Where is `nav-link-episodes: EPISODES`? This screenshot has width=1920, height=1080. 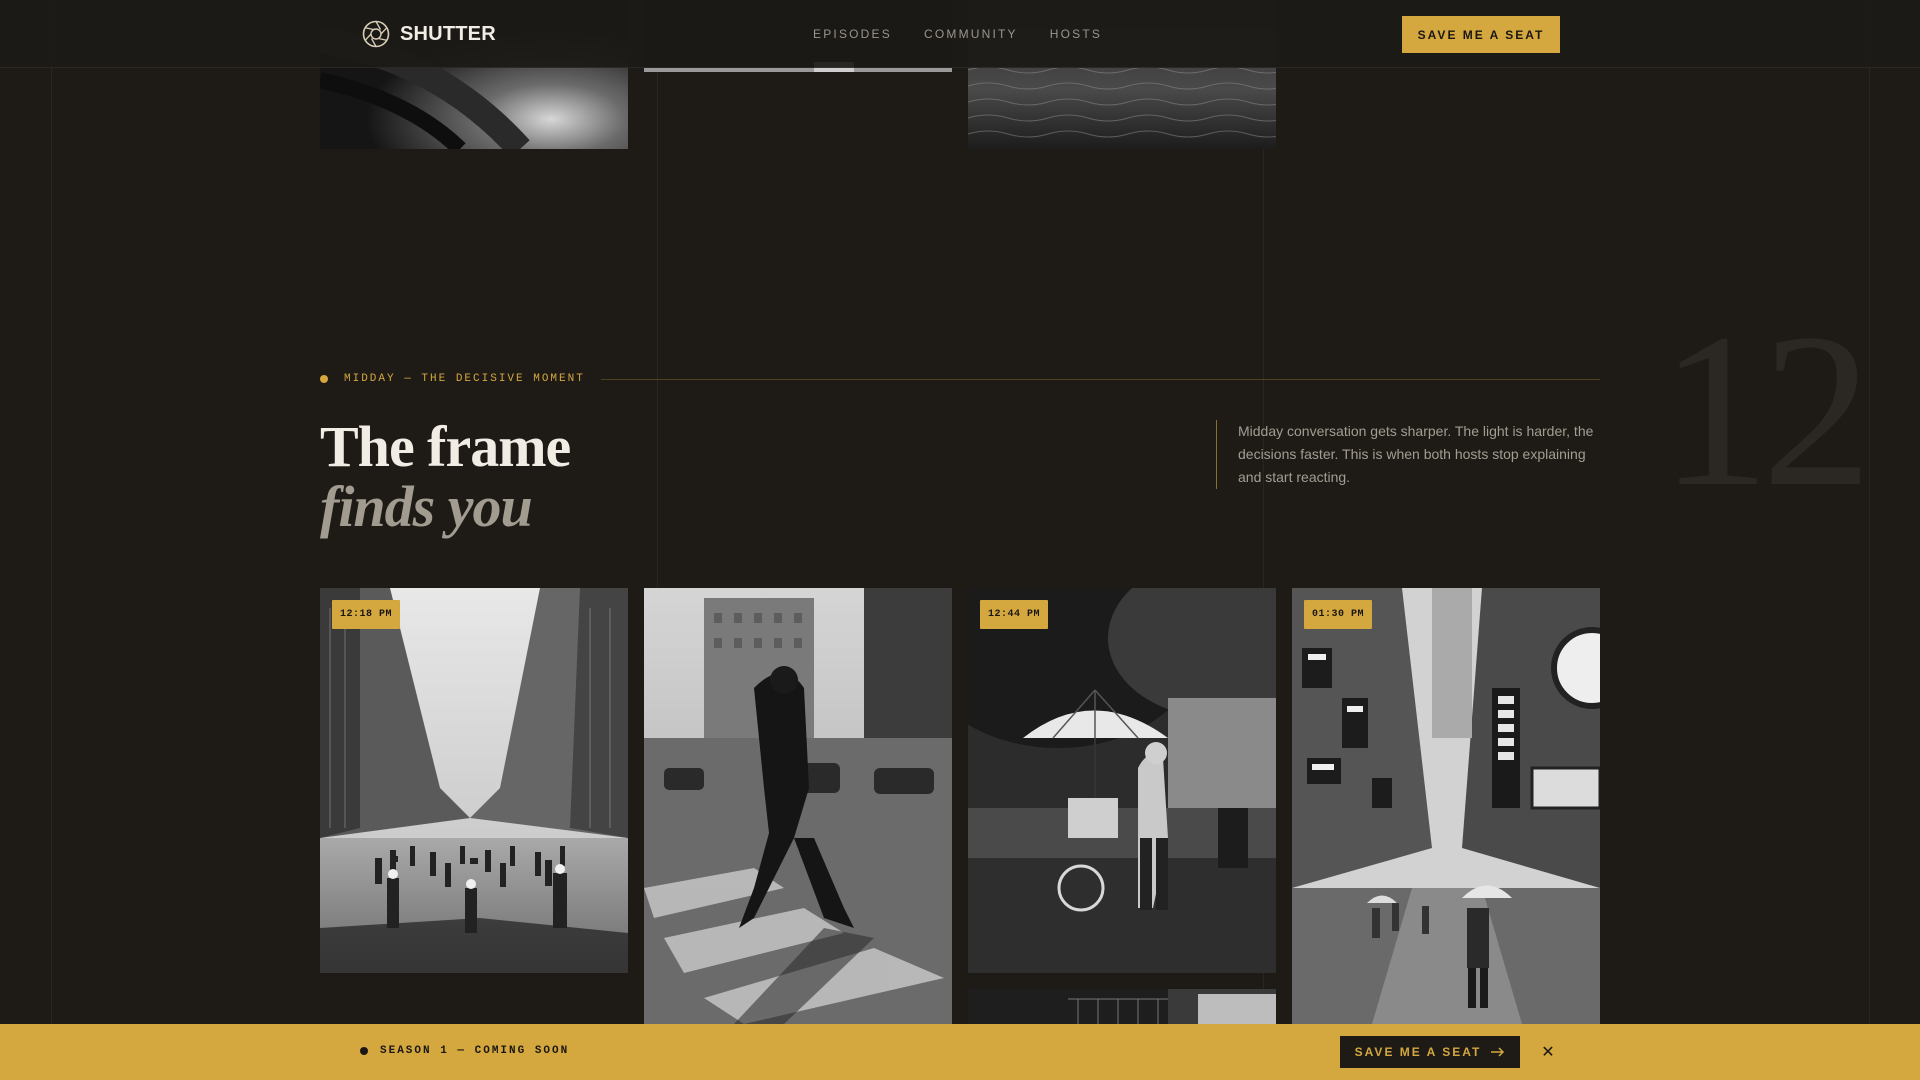
nav-link-episodes: EPISODES is located at coordinates (852, 34).